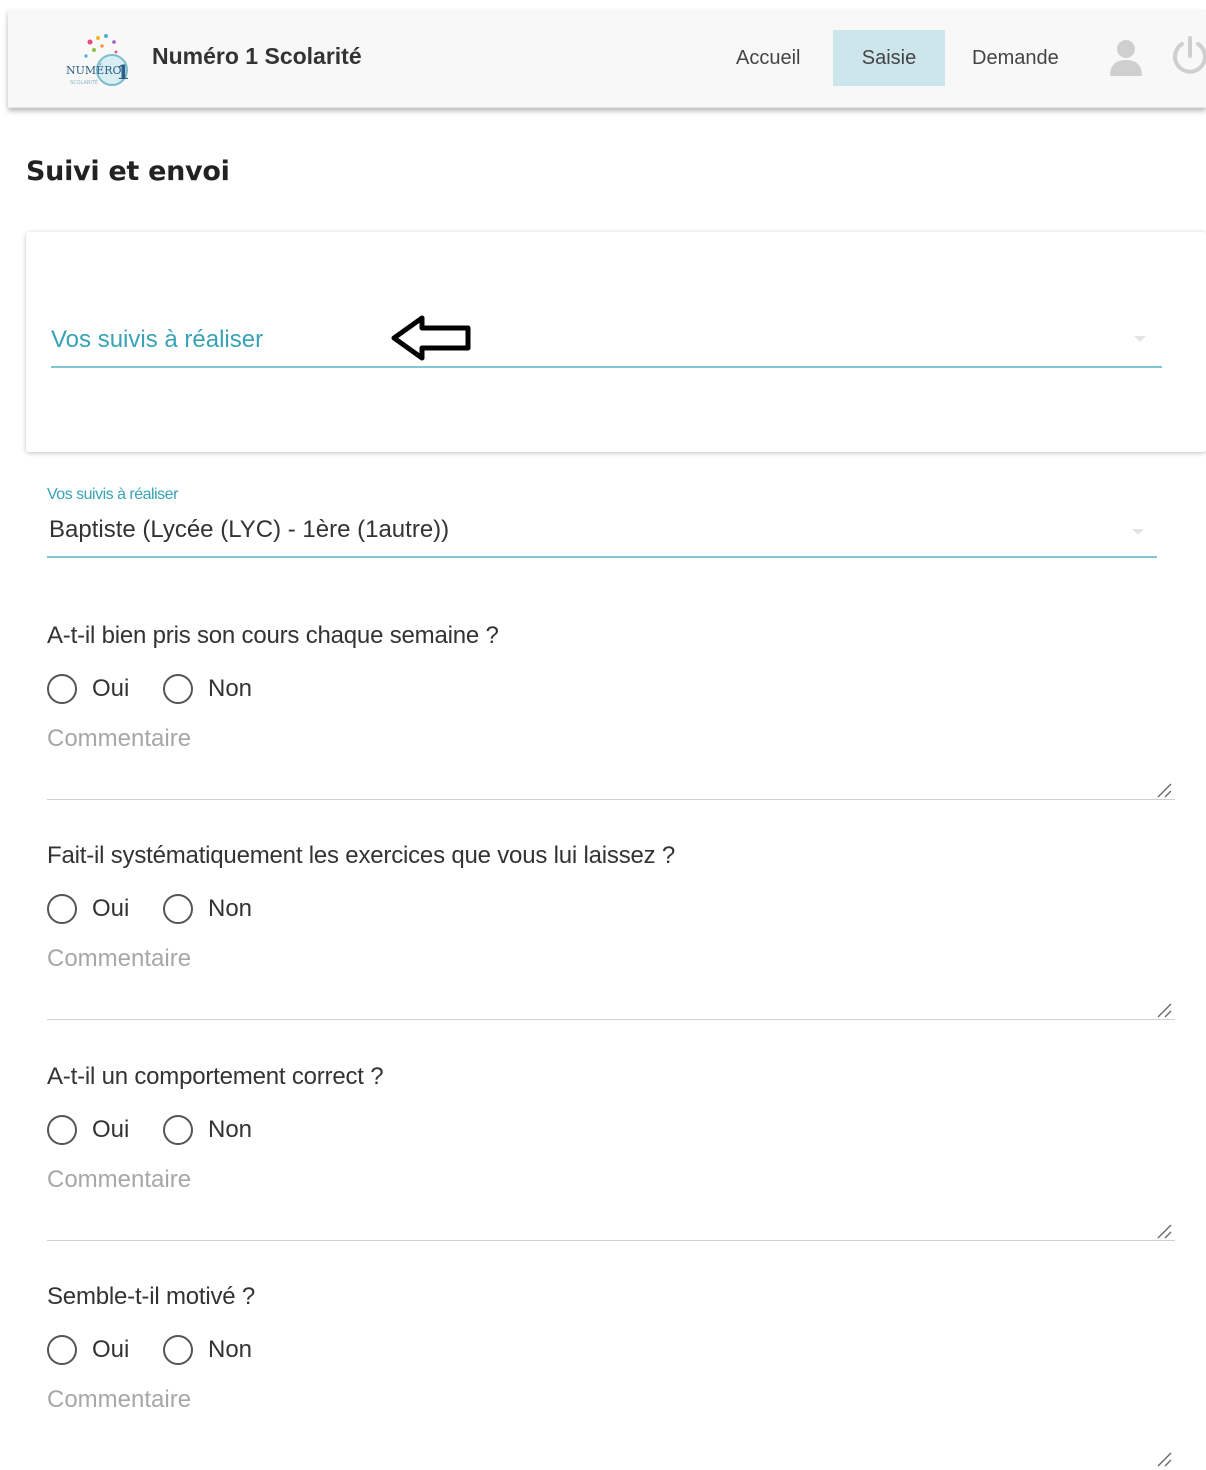 This screenshot has height=1470, width=1206. What do you see at coordinates (616, 342) in the screenshot?
I see `suivis-card: Vos suivis à réaliser` at bounding box center [616, 342].